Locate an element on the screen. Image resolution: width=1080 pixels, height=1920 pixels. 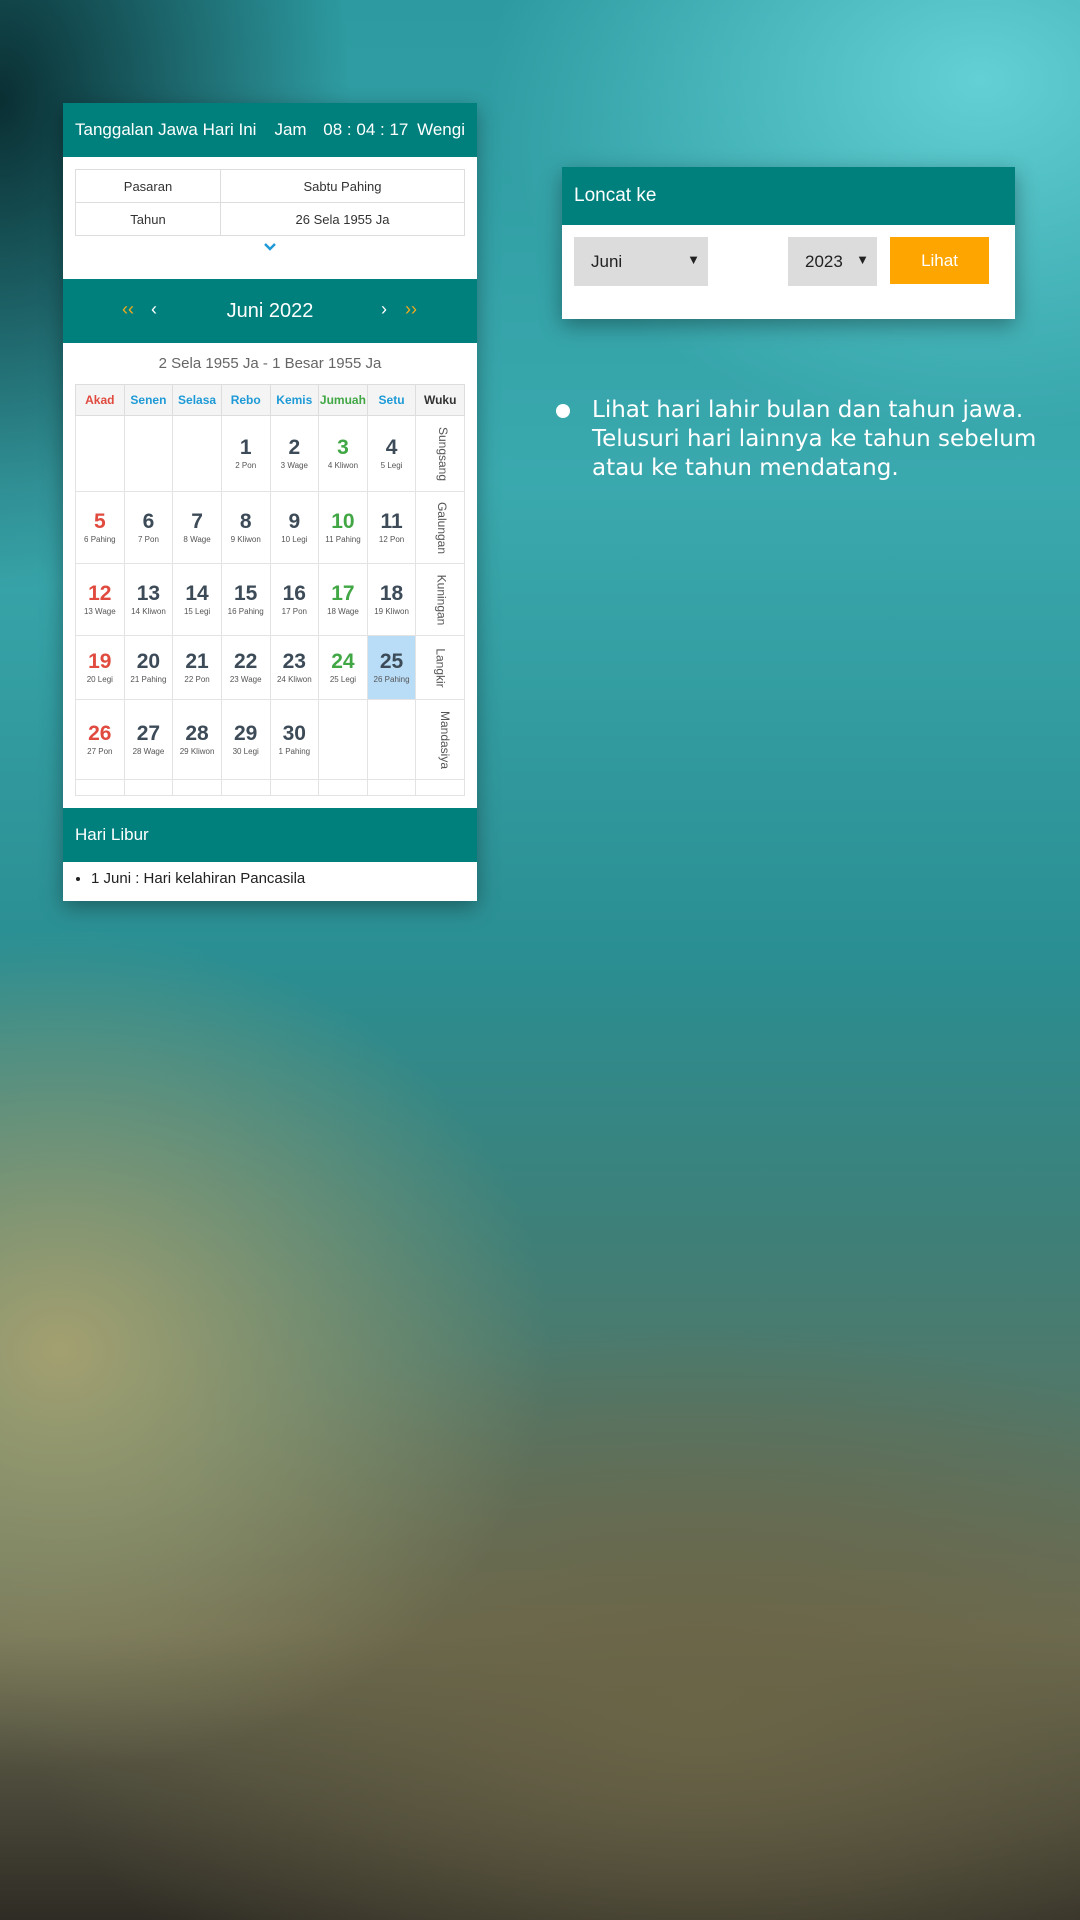
day-number: 10 is located at coordinates (343, 521).